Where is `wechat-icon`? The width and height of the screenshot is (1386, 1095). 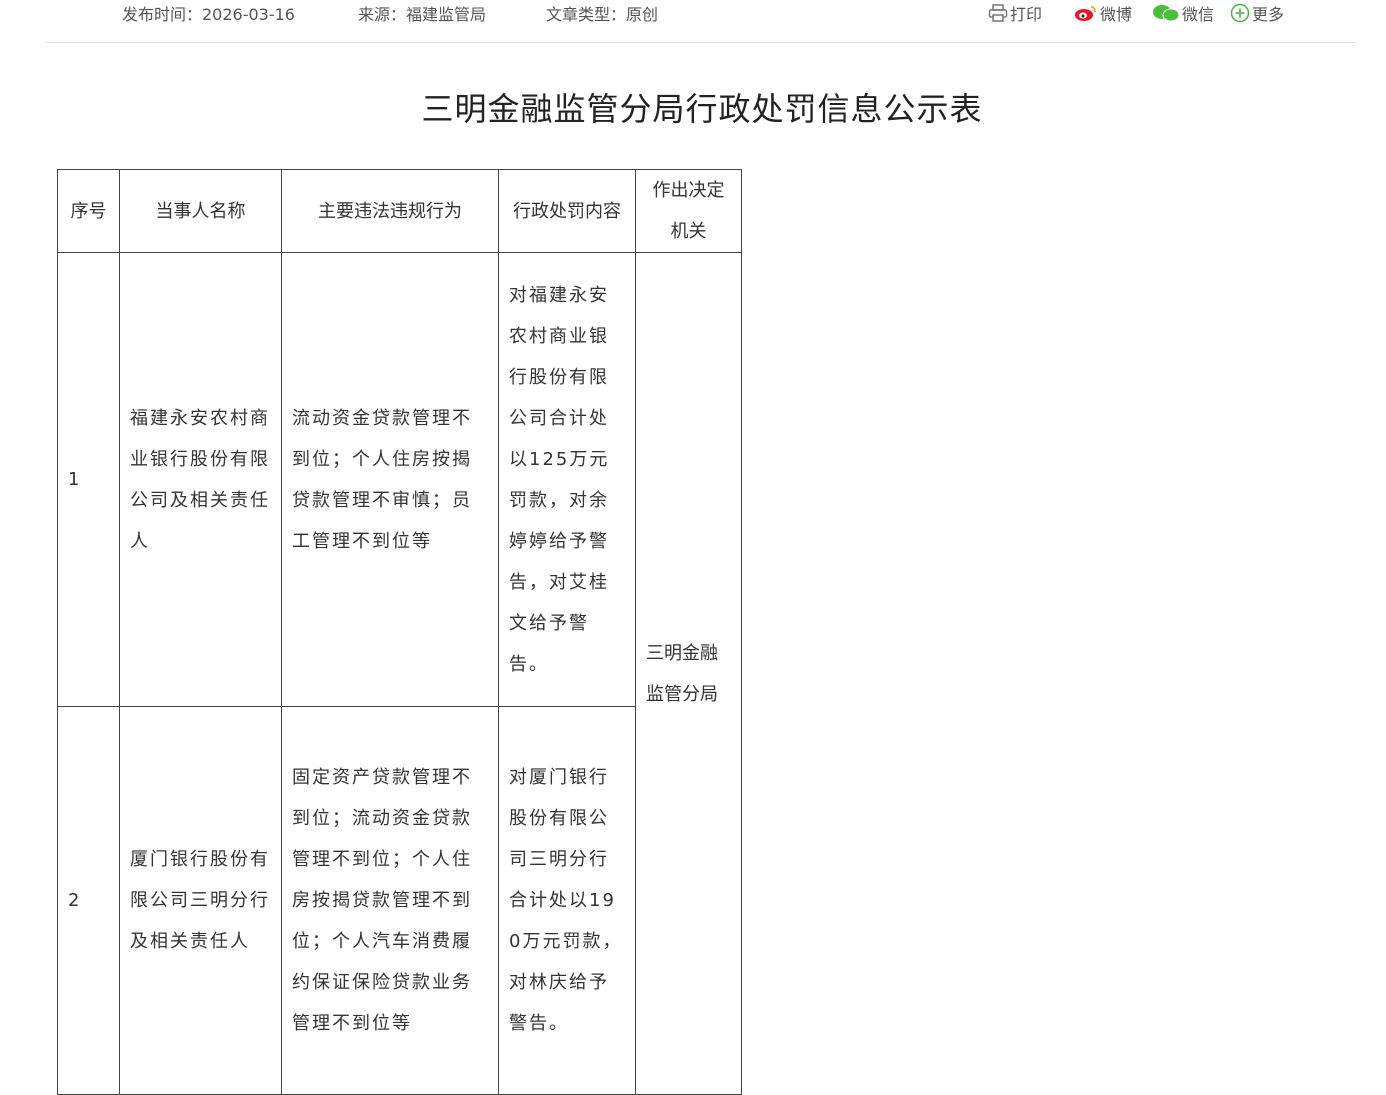
wechat-icon is located at coordinates (1166, 13).